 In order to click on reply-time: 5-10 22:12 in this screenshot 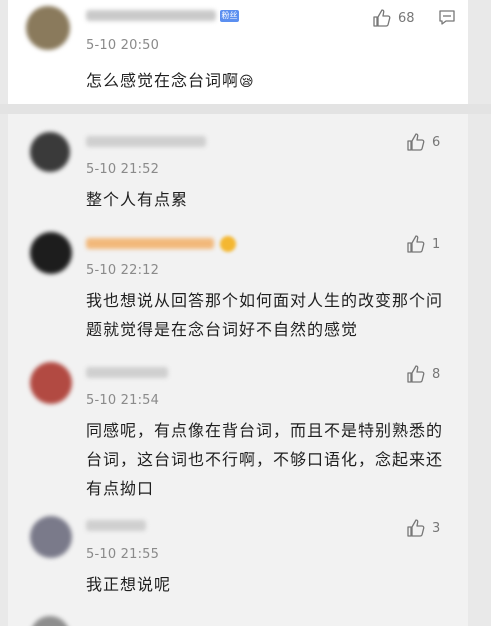, I will do `click(123, 270)`.